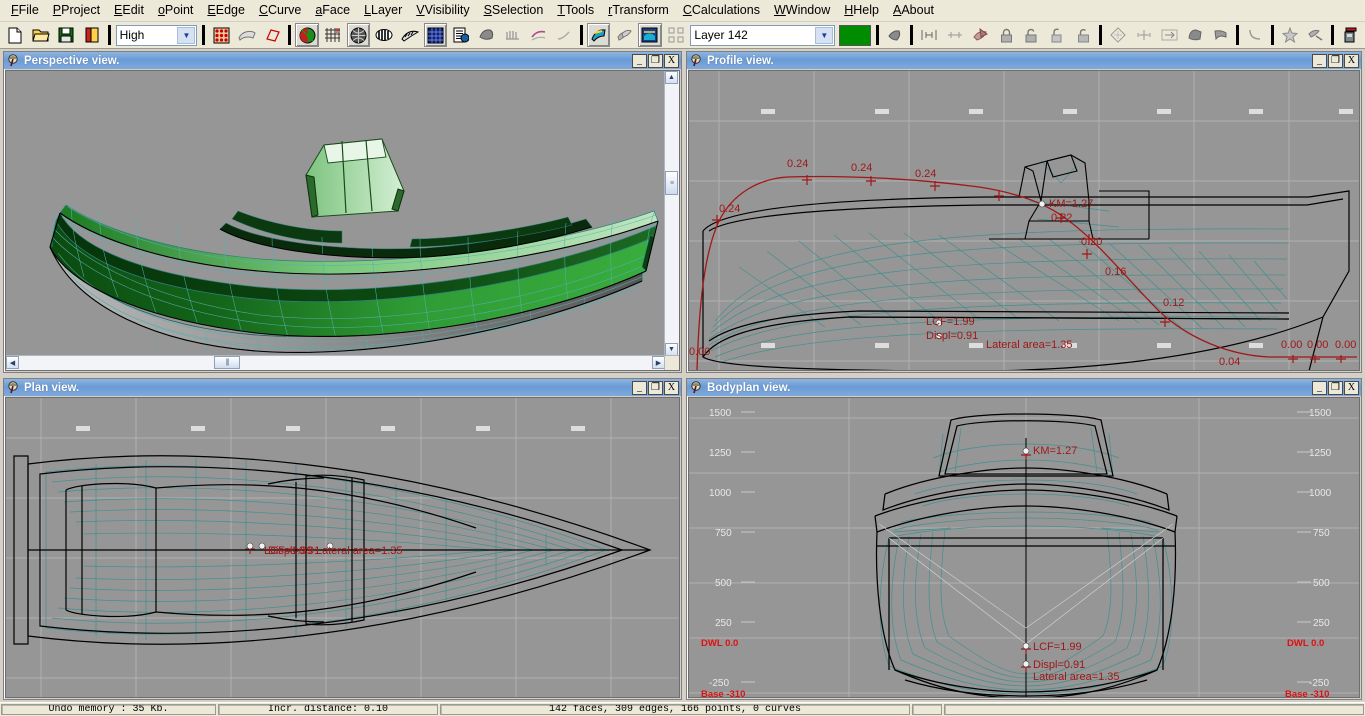 Image resolution: width=1365 pixels, height=716 pixels. What do you see at coordinates (227, 362) in the screenshot?
I see `horizontal-scroll-thumb: |||` at bounding box center [227, 362].